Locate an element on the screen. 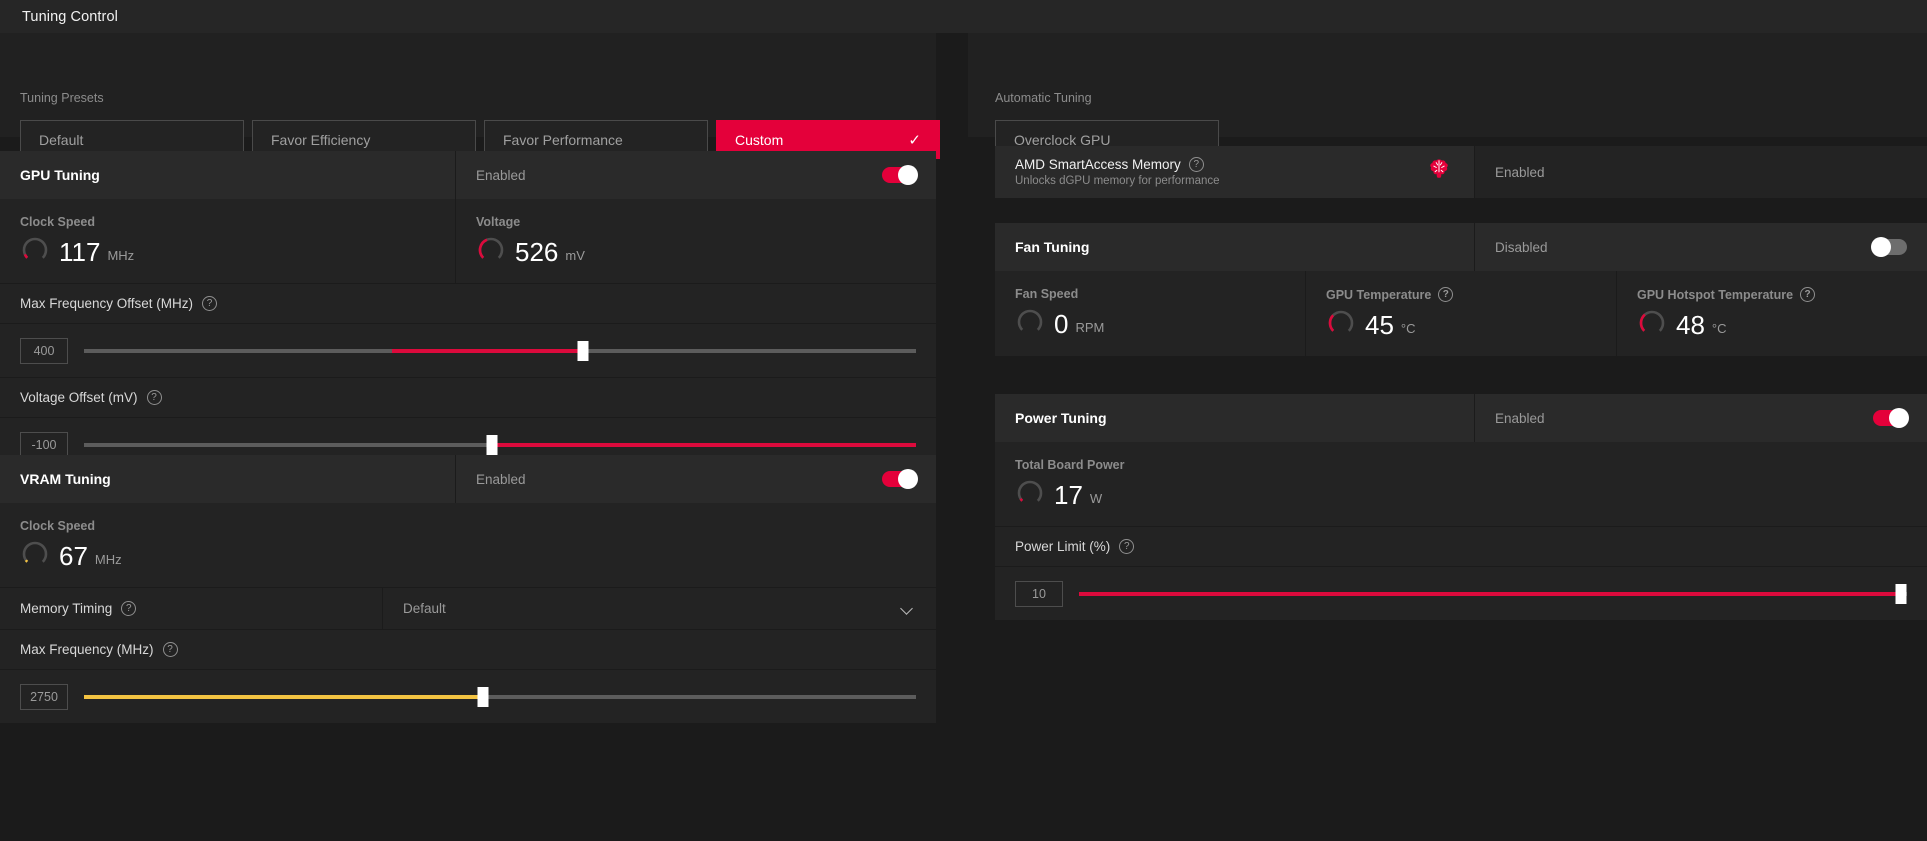  gpu-tuning-status-cell: Enabled is located at coordinates (695, 175).